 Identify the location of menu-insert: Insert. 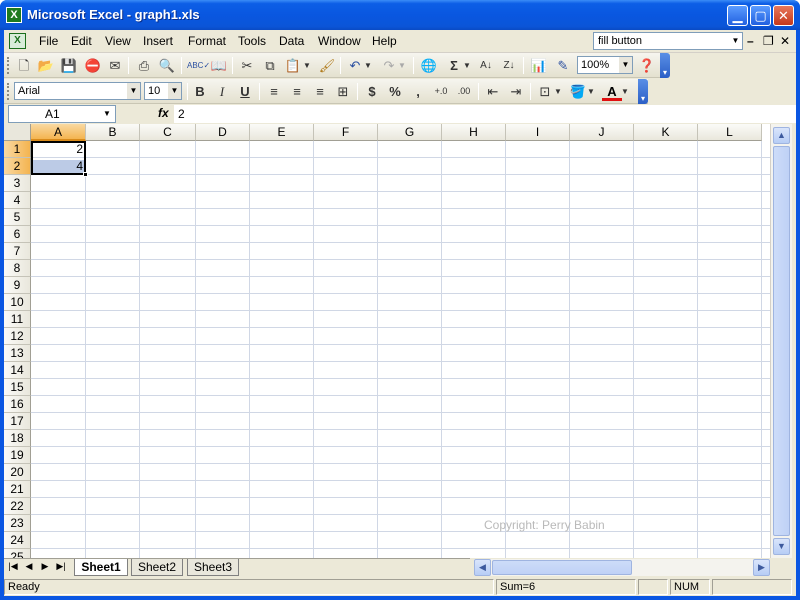
(158, 41).